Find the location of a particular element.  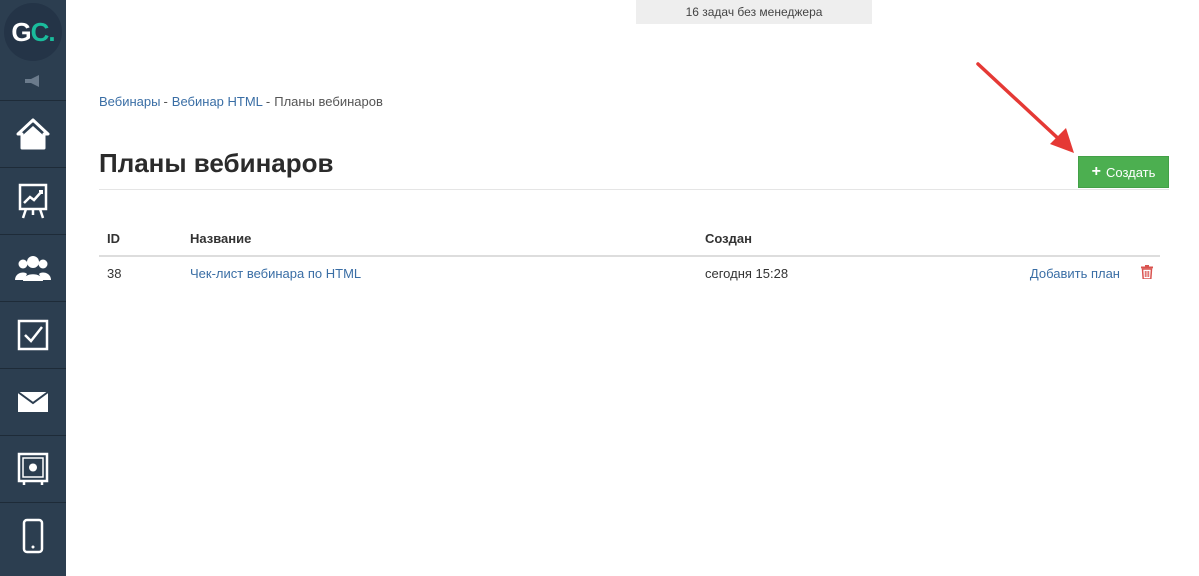

breadcrumb: Вебинары - Вебинар HTML - Планы вебинаров is located at coordinates (241, 101).